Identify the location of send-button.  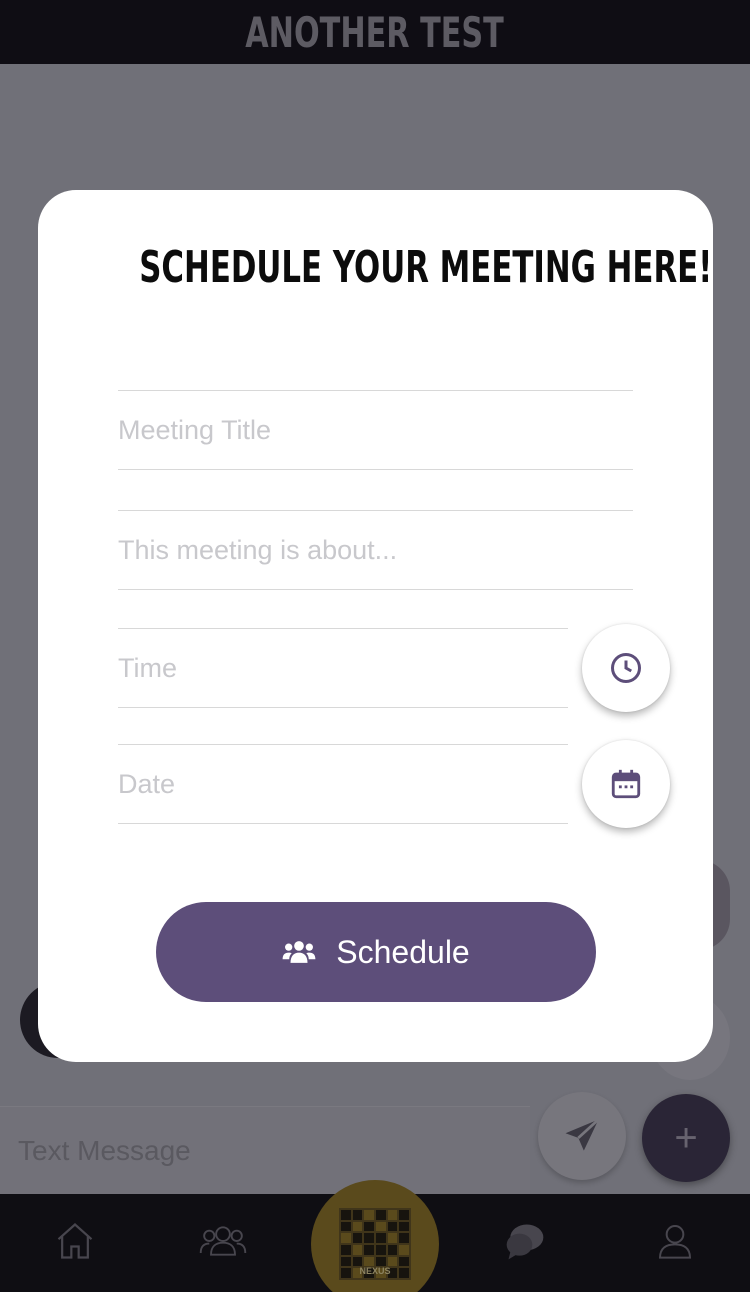
(582, 1136).